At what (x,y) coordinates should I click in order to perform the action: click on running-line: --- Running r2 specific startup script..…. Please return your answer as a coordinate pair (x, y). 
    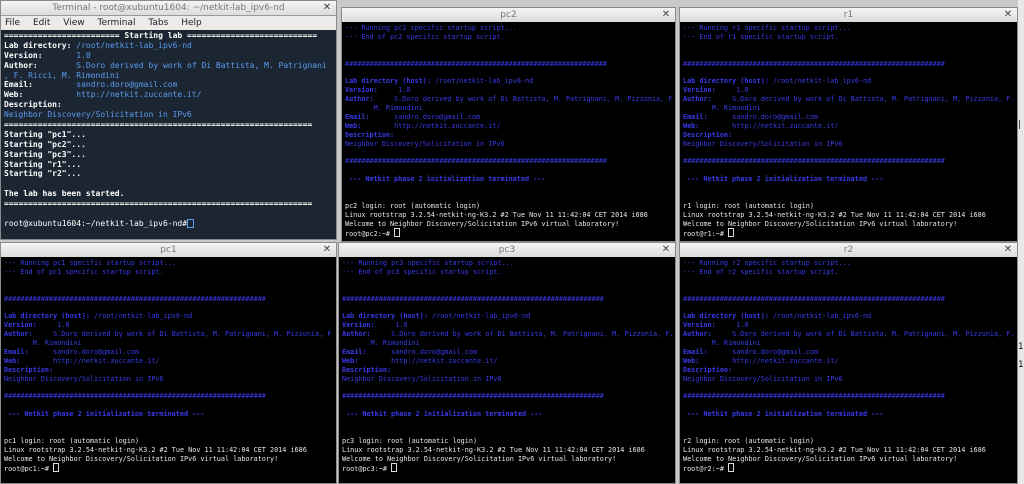
    Looking at the image, I should click on (767, 263).